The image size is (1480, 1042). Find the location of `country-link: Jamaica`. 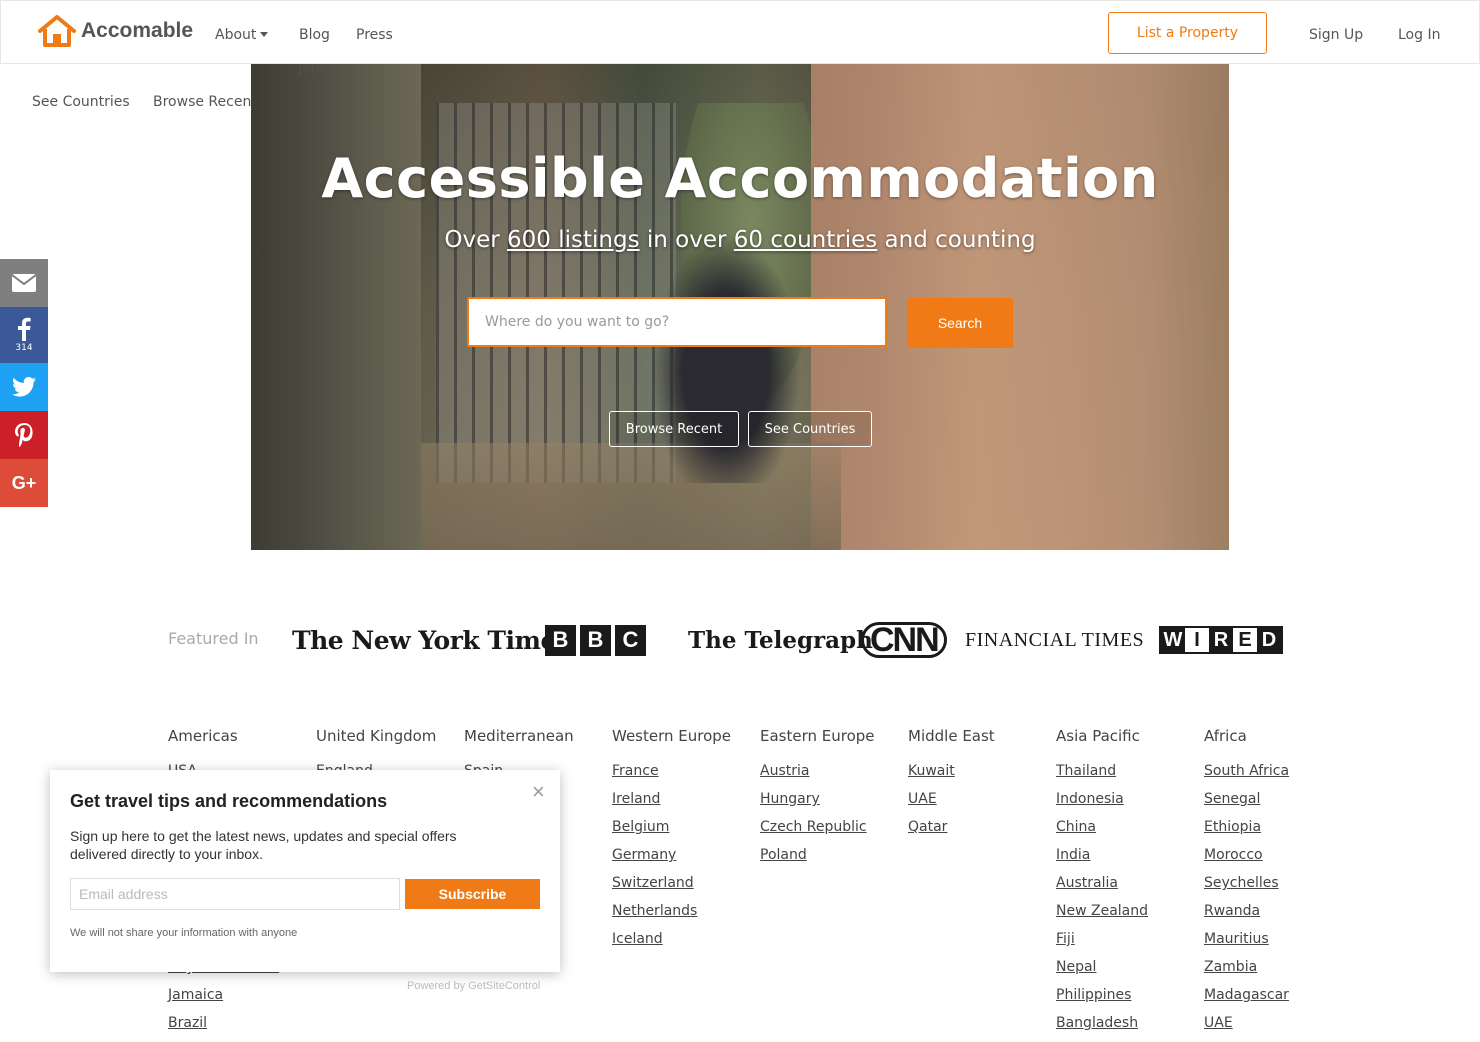

country-link: Jamaica is located at coordinates (242, 1000).